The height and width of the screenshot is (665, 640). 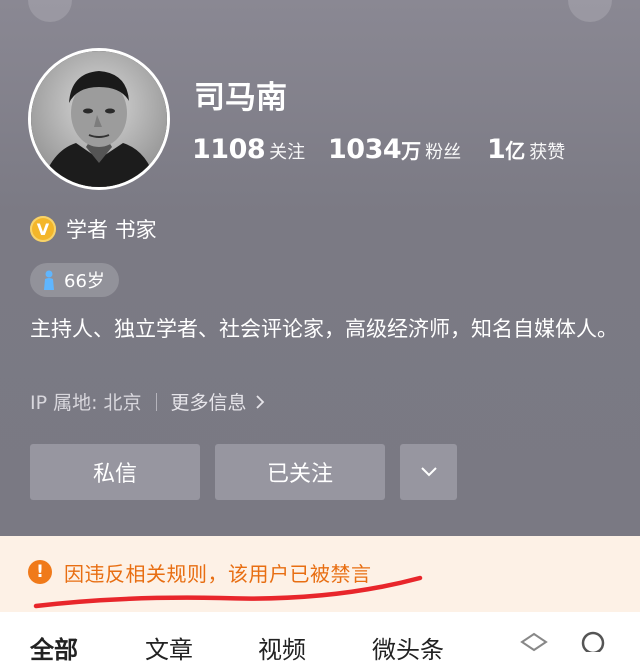 I want to click on stat-followers-label: 粉丝, so click(x=443, y=152).